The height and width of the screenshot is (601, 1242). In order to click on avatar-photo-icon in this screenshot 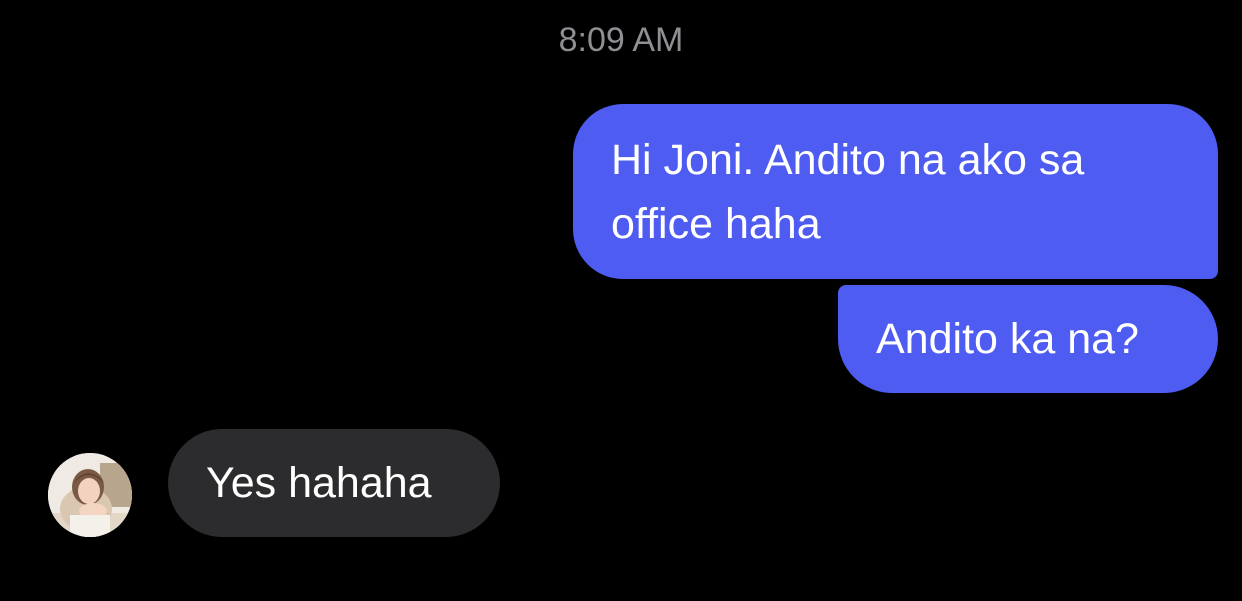, I will do `click(90, 495)`.